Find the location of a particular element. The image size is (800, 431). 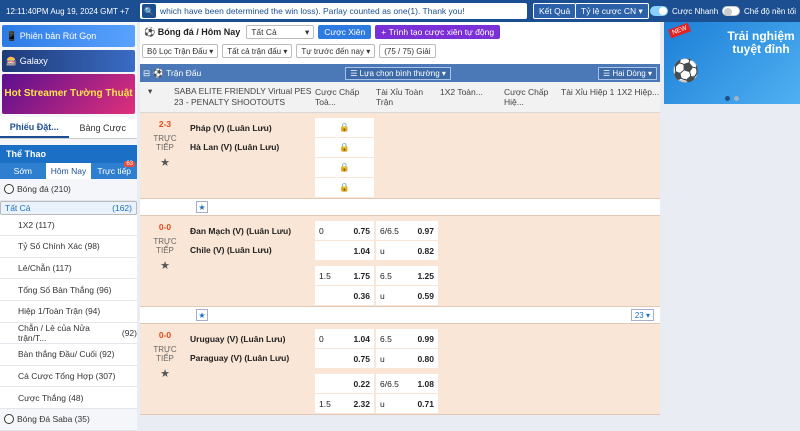

promo-banner: NEW ⚽ Trải nghiệm tuyệt đỉnh is located at coordinates (732, 63).